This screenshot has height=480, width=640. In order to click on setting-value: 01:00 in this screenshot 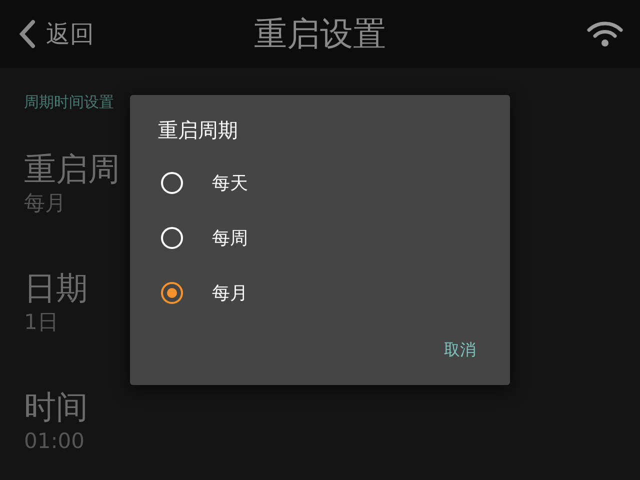, I will do `click(54, 441)`.